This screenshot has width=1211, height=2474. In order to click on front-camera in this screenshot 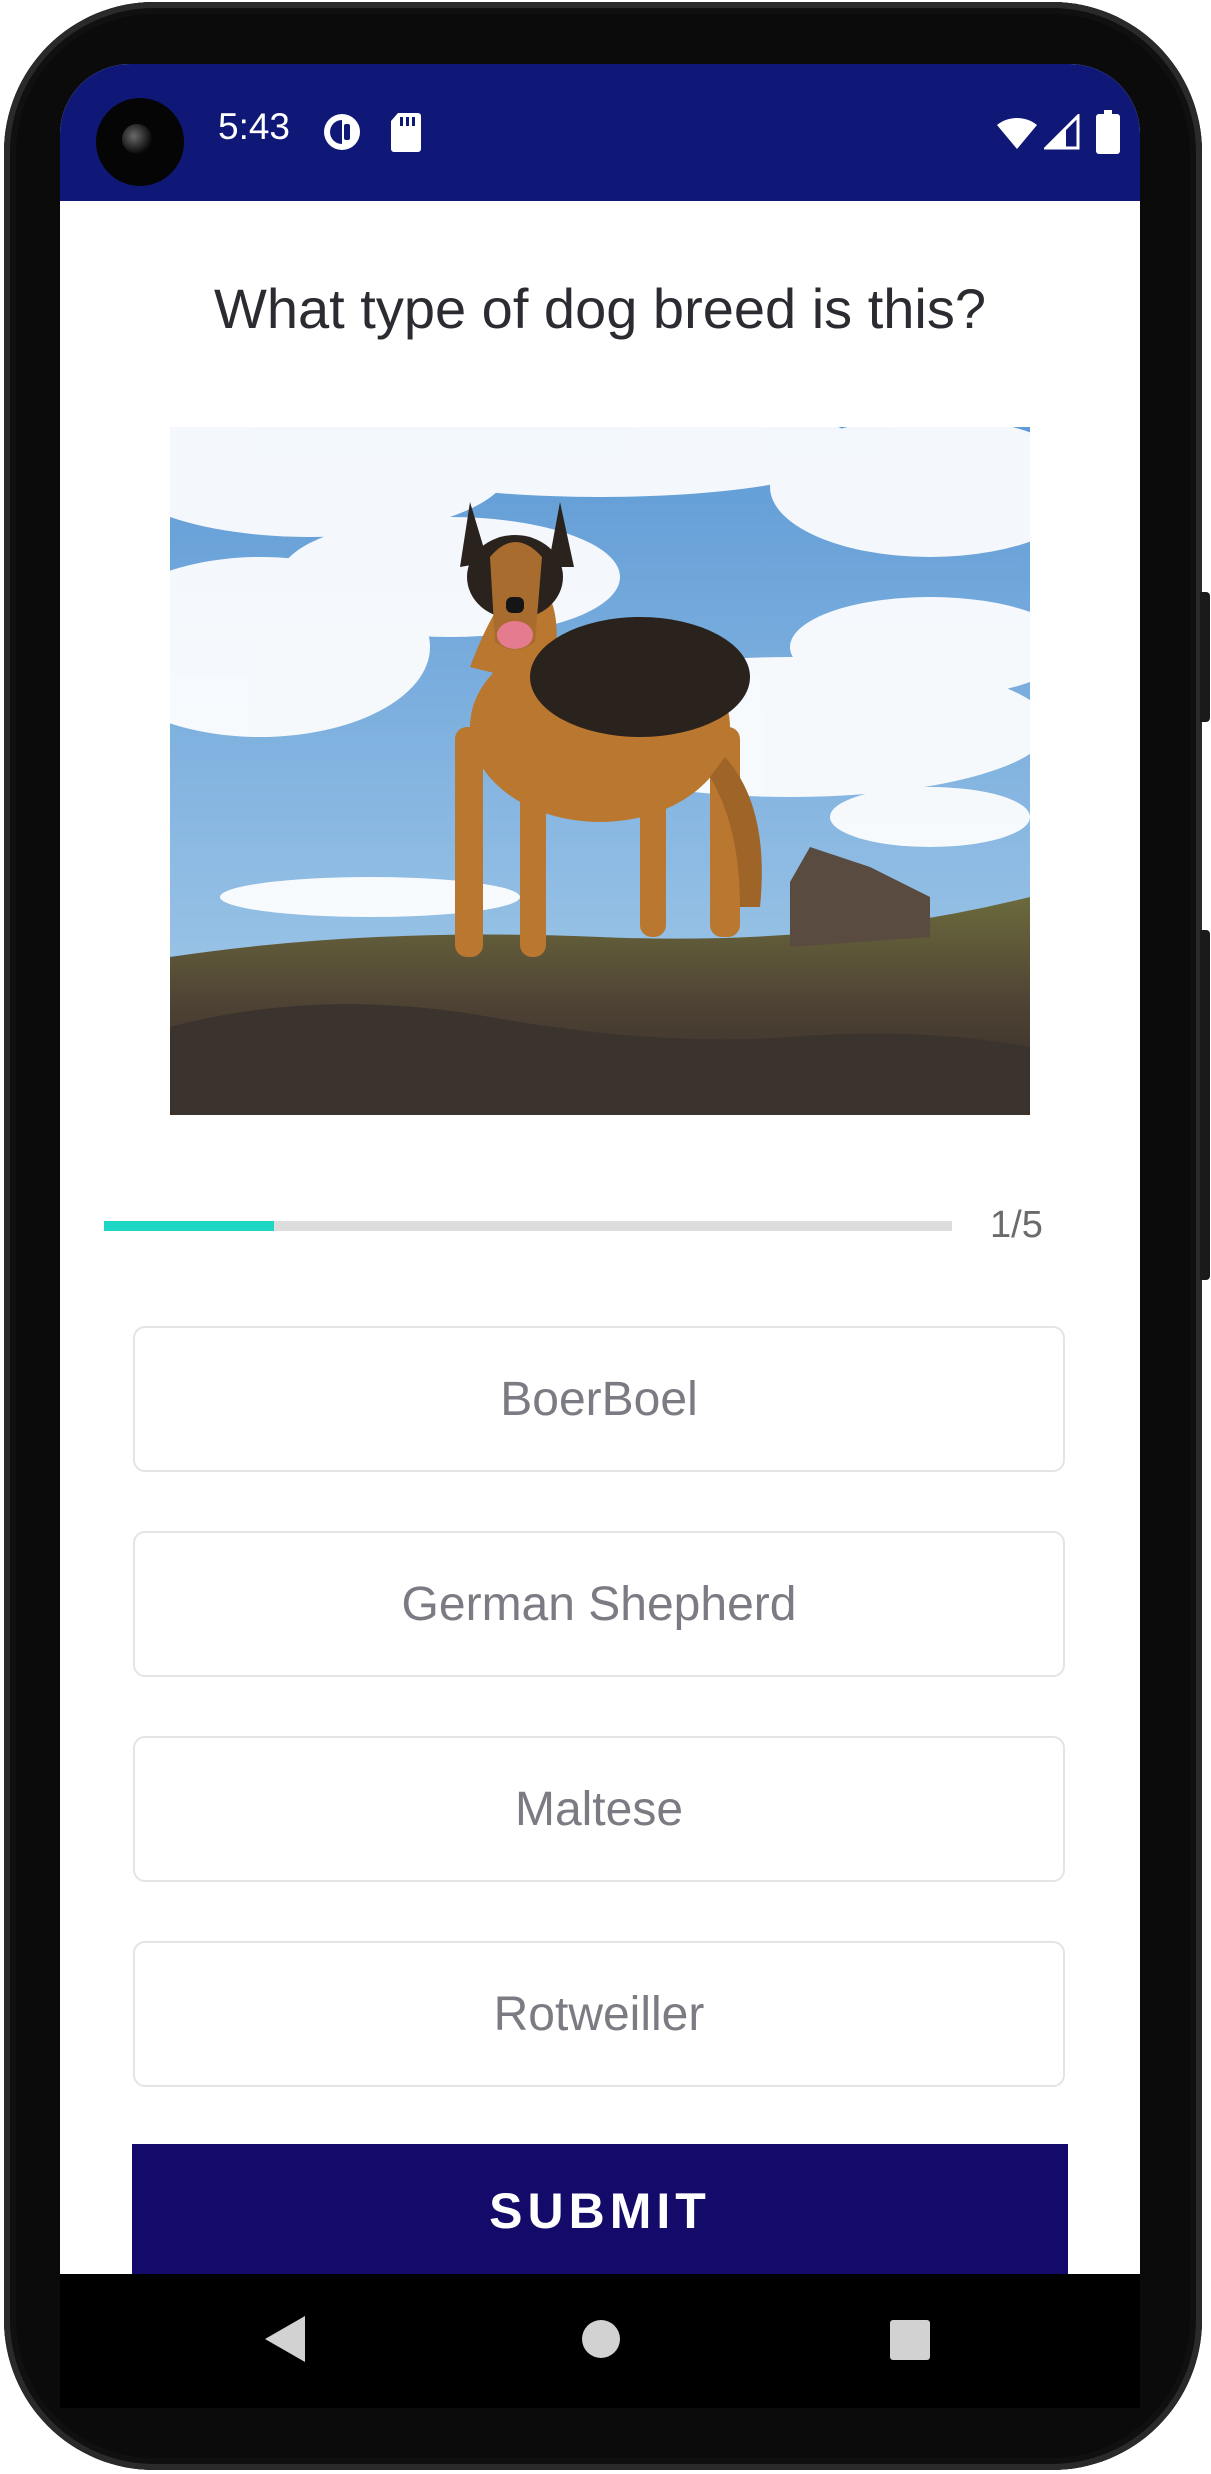, I will do `click(140, 142)`.